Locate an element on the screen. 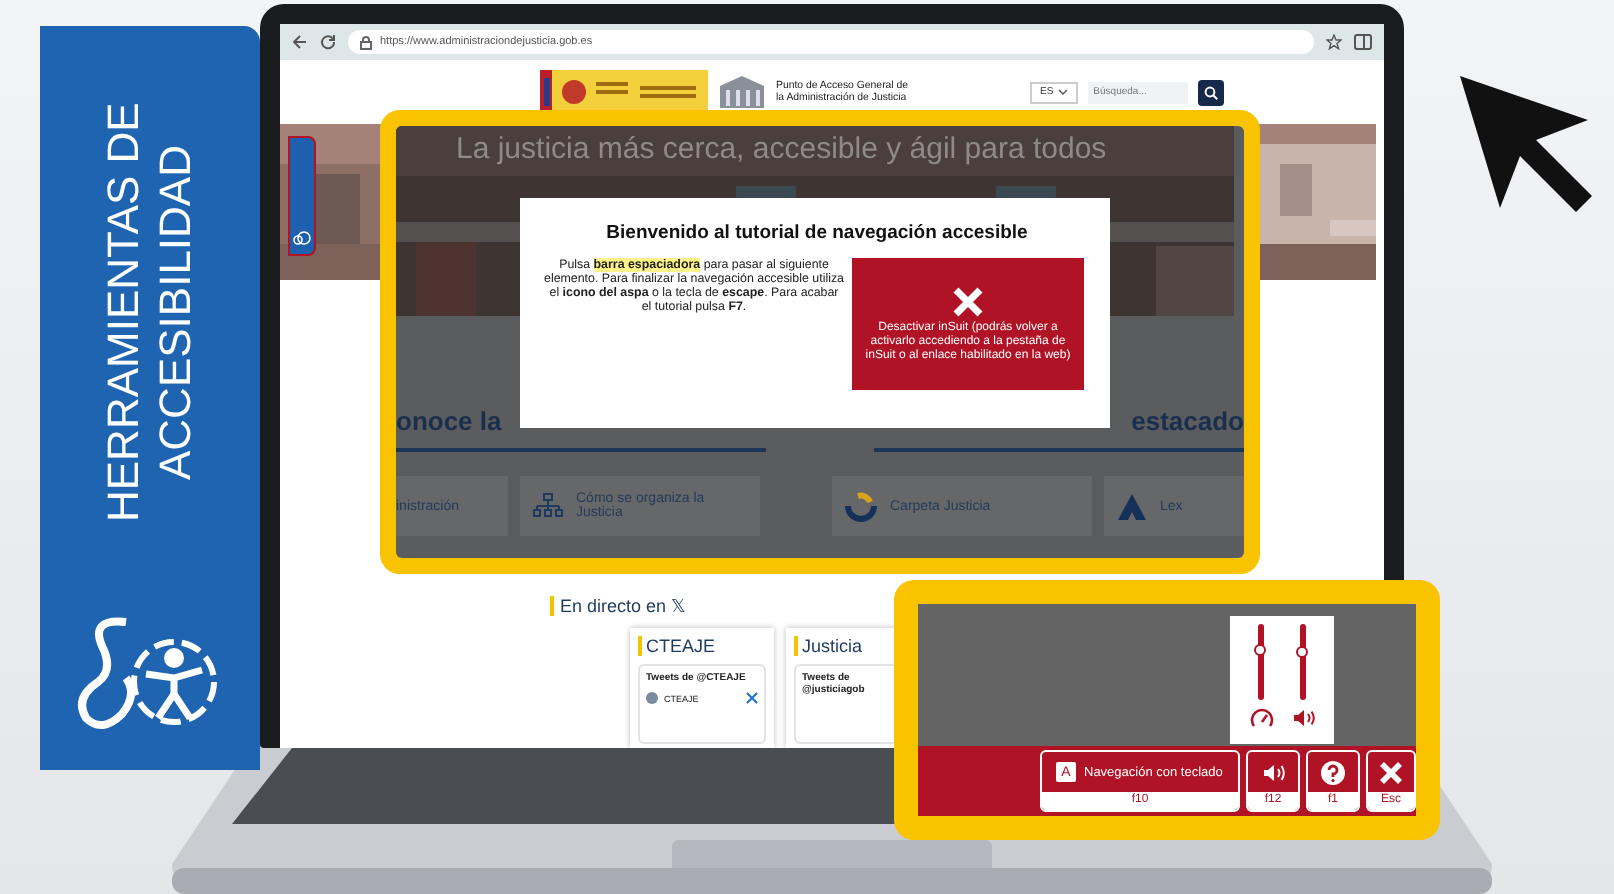 The image size is (1614, 894). gauge-icon is located at coordinates (1261, 718).